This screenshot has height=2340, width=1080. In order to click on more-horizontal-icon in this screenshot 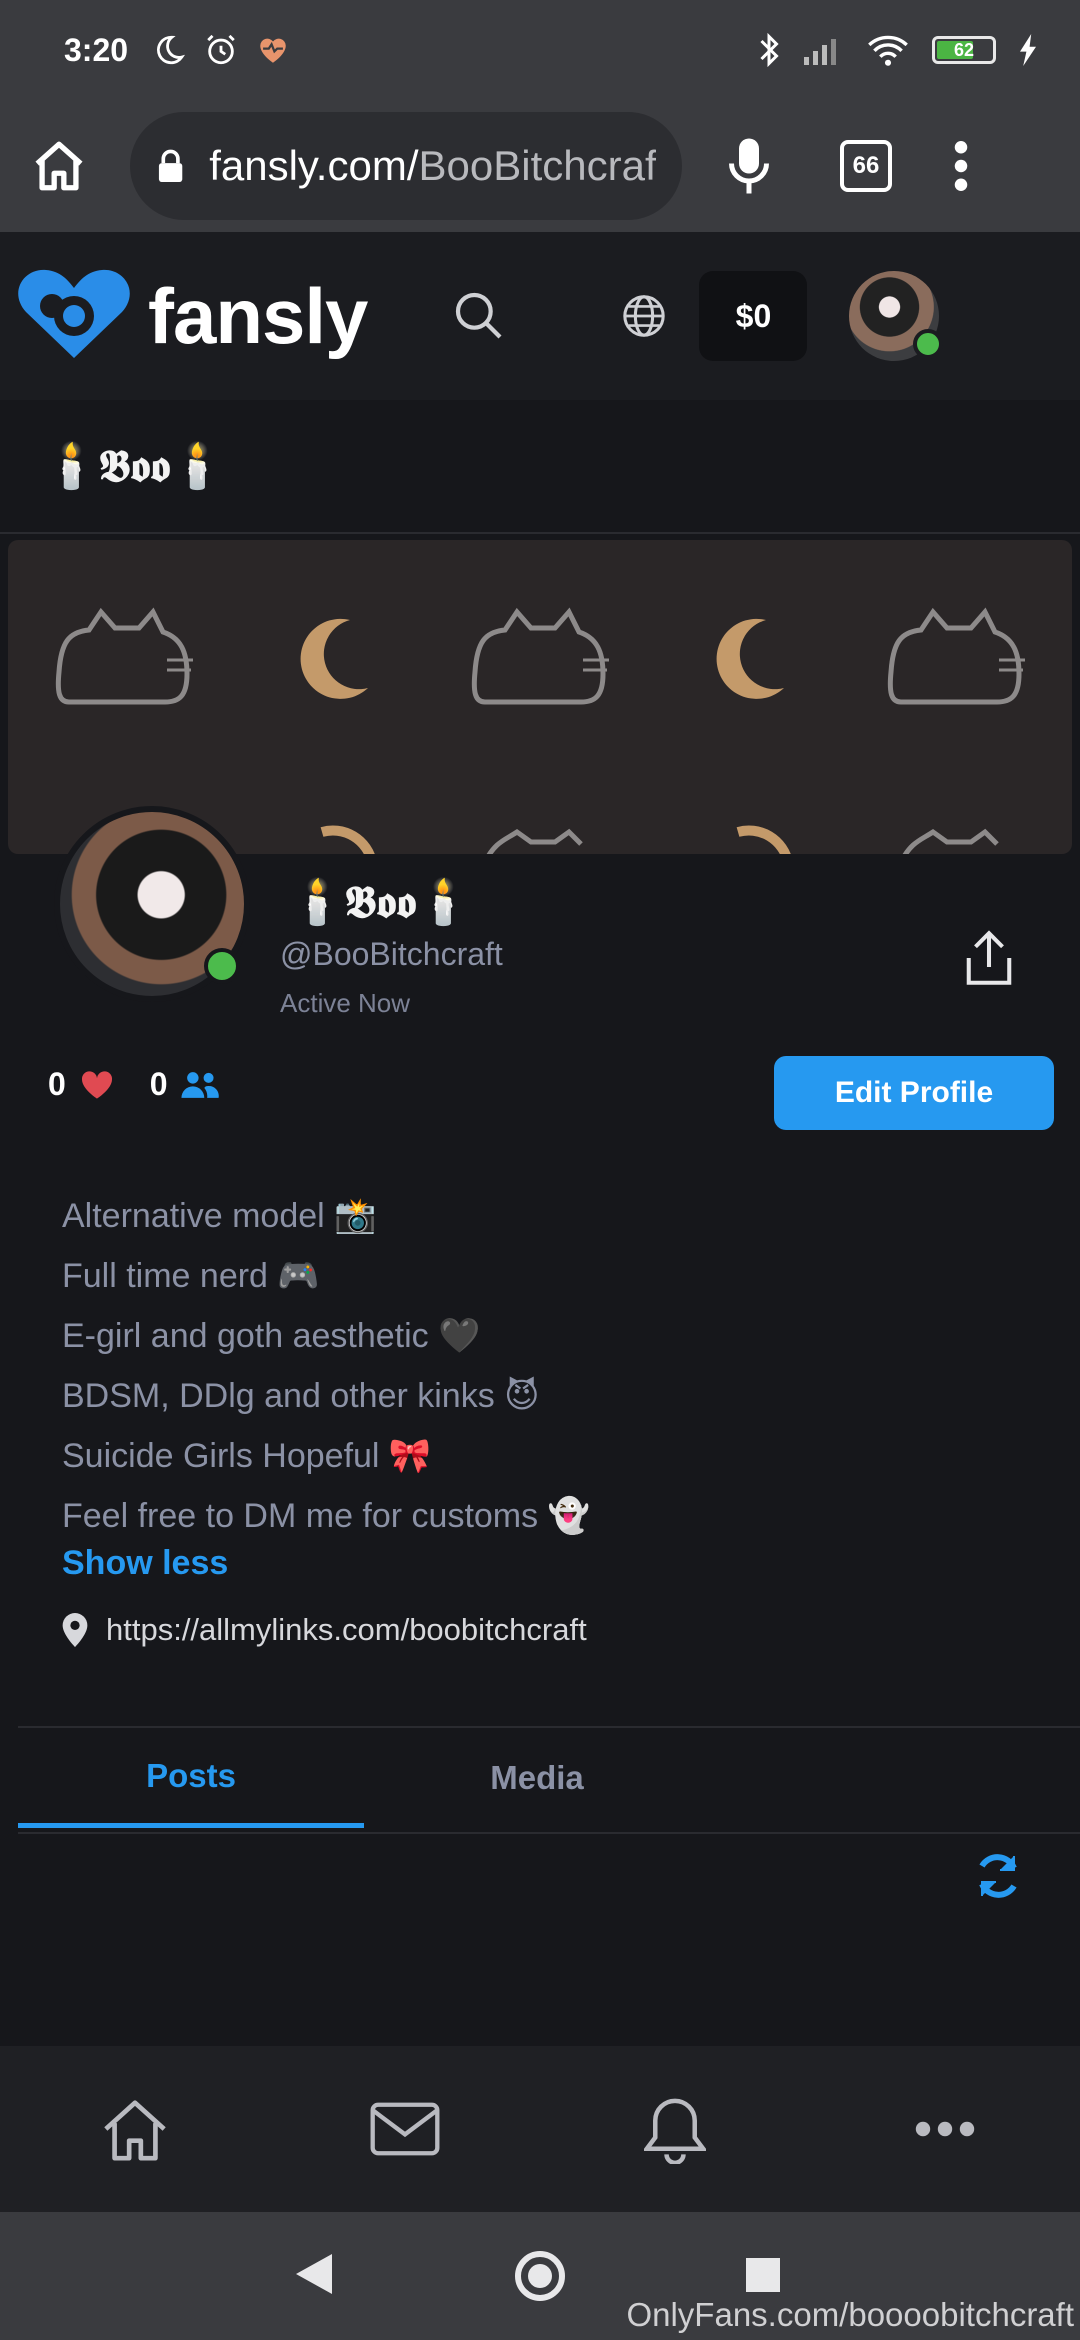, I will do `click(945, 2129)`.